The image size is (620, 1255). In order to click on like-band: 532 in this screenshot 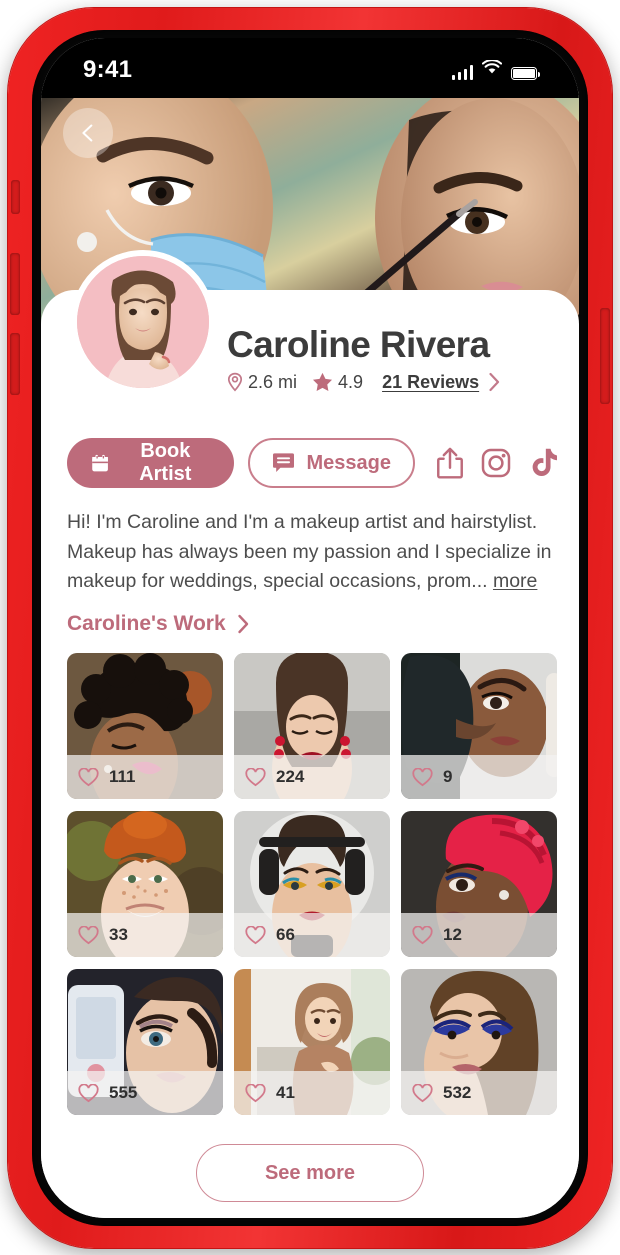, I will do `click(479, 1093)`.